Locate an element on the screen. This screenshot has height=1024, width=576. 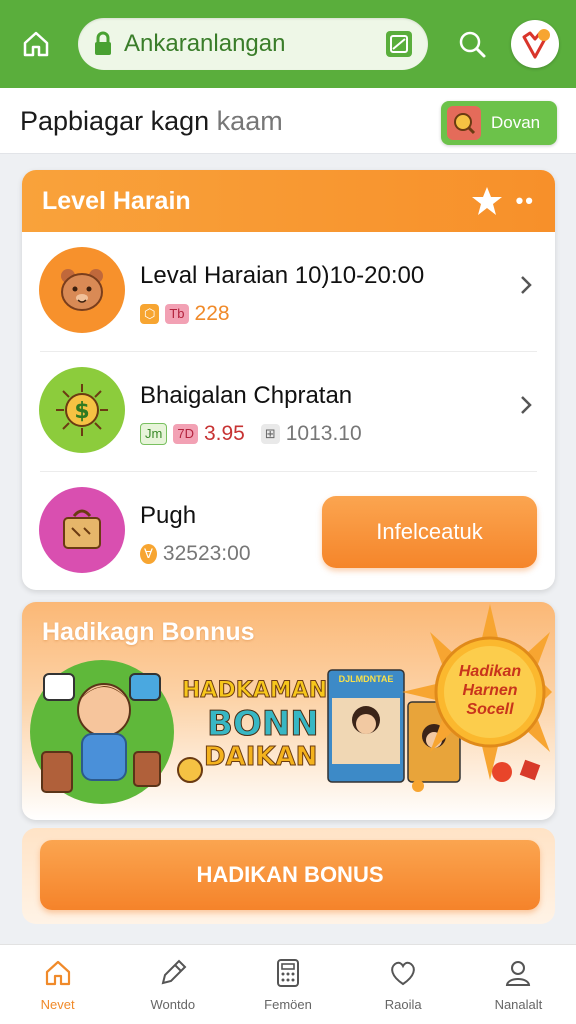
page-title-muted: kaam is located at coordinates (249, 121).